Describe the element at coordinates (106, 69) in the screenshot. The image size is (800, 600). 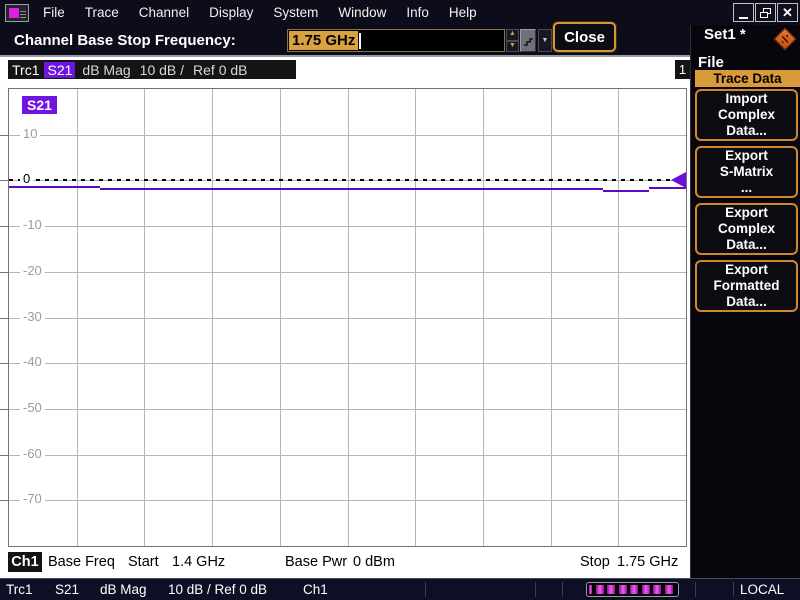
I see `trace-format: dB Mag` at that location.